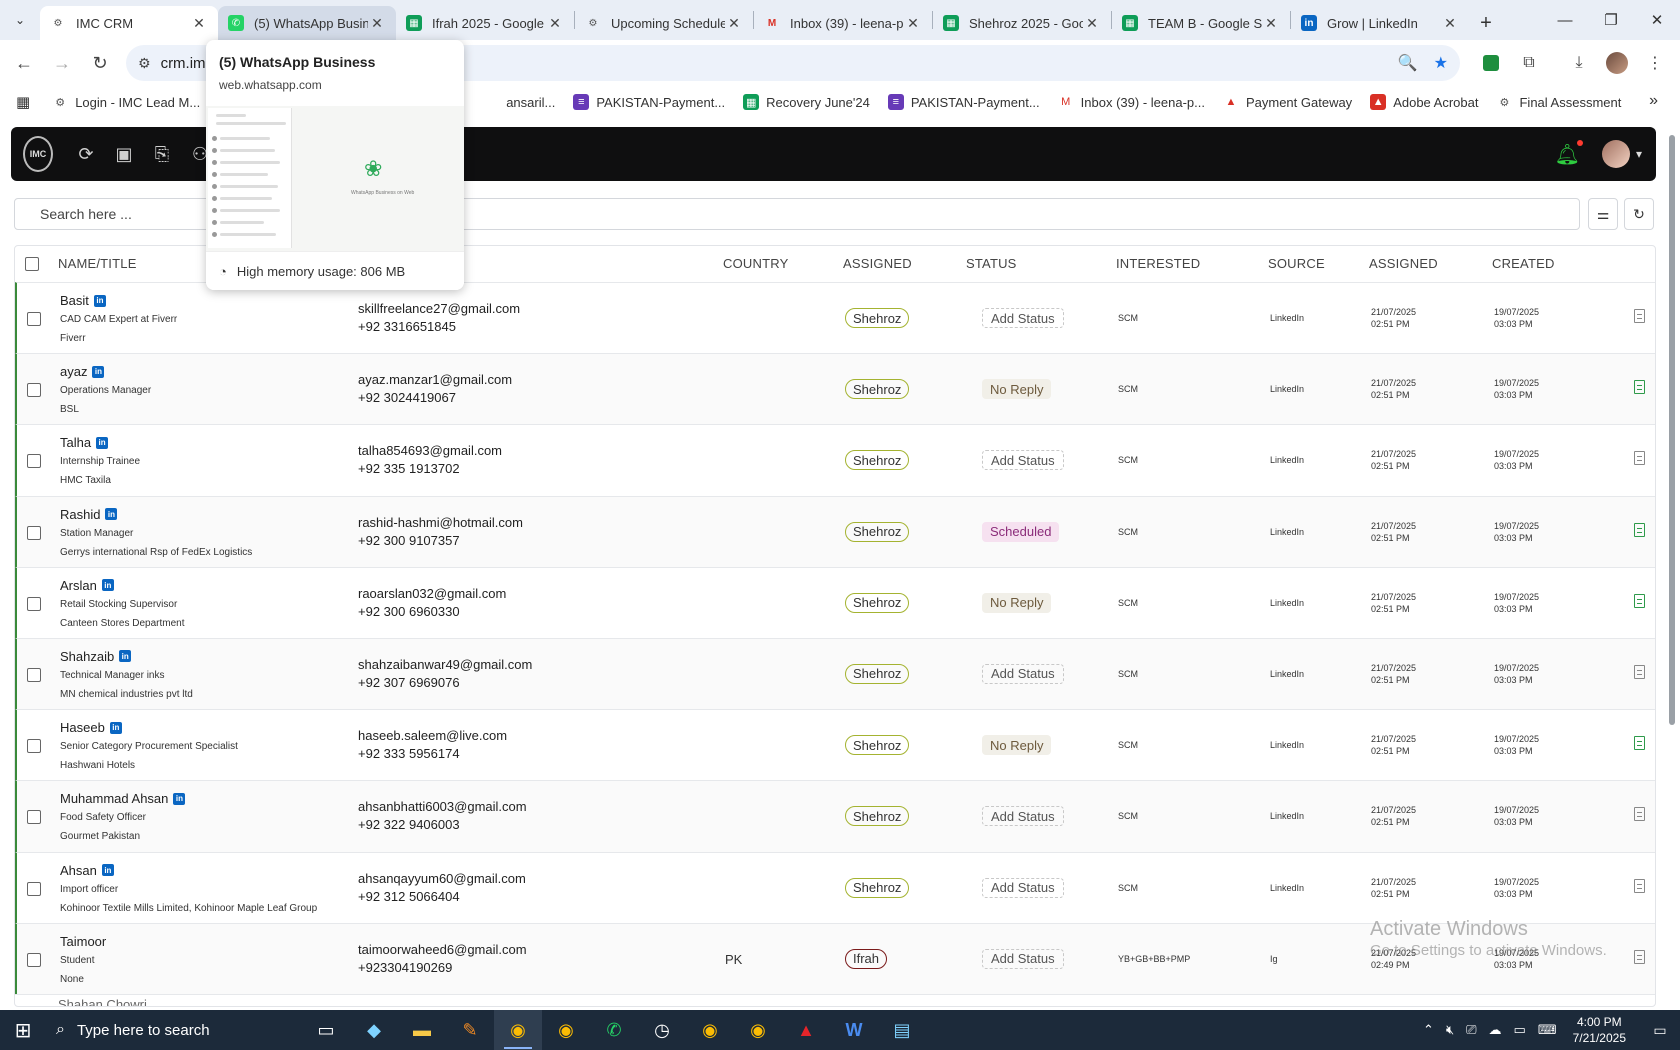 This screenshot has height=1050, width=1680. What do you see at coordinates (20, 20) in the screenshot?
I see `tab-search-button: ⌄` at bounding box center [20, 20].